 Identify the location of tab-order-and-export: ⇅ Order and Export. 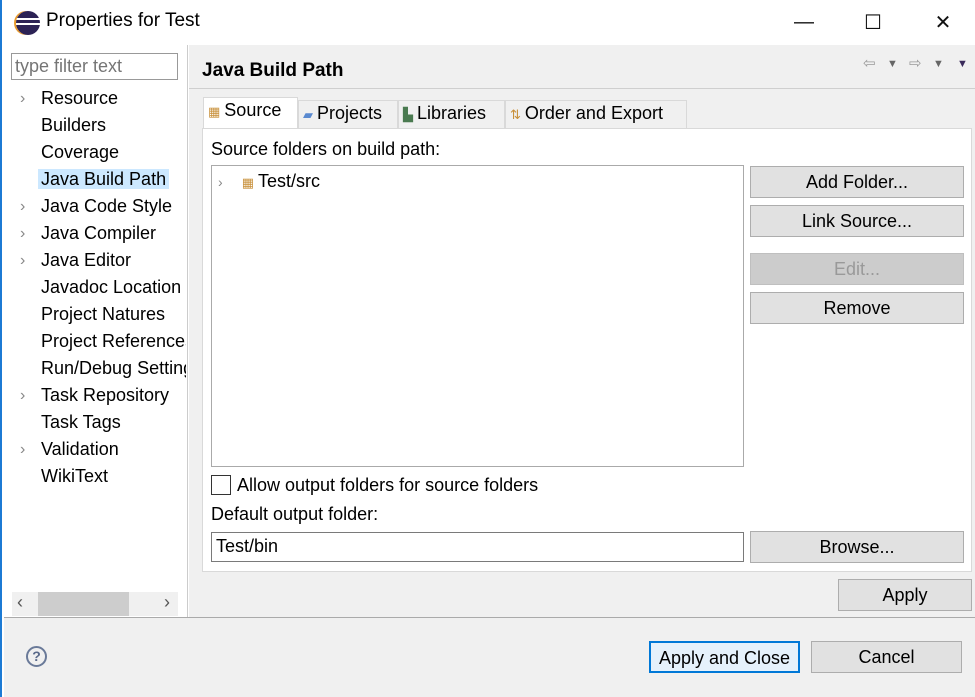
(596, 114).